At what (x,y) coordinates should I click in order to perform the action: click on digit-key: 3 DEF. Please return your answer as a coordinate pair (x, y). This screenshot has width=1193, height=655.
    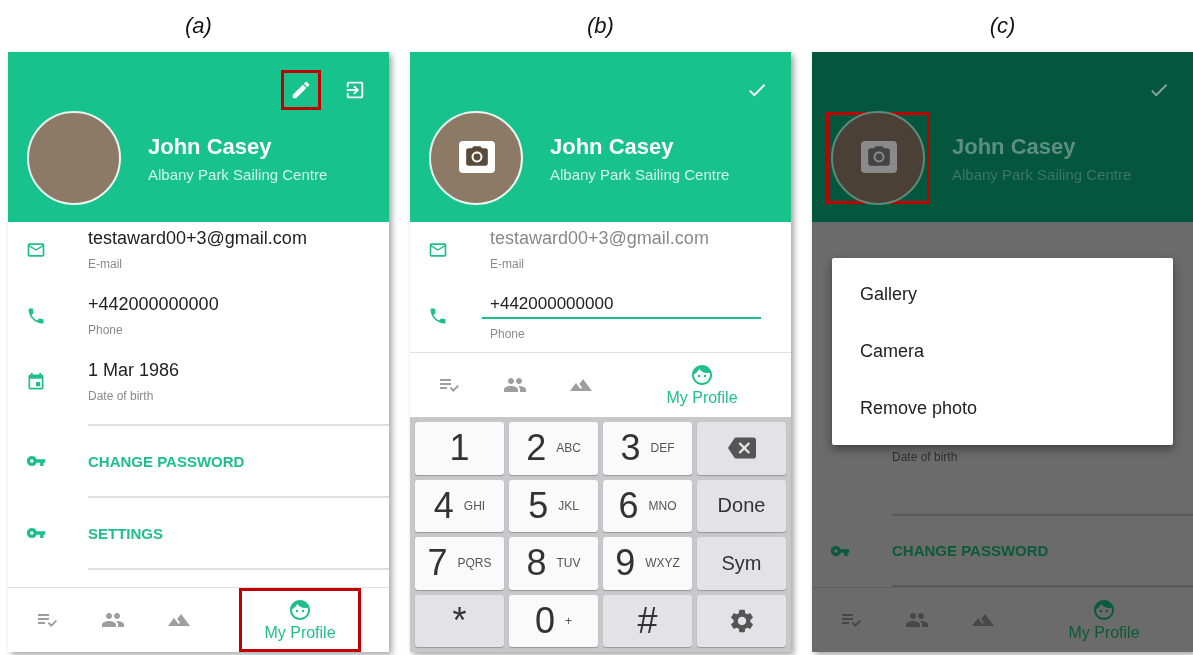
    Looking at the image, I should click on (647, 448).